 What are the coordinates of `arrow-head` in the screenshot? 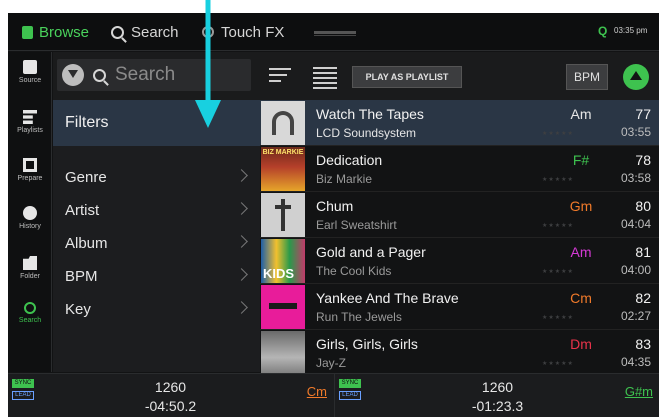 It's located at (208, 114).